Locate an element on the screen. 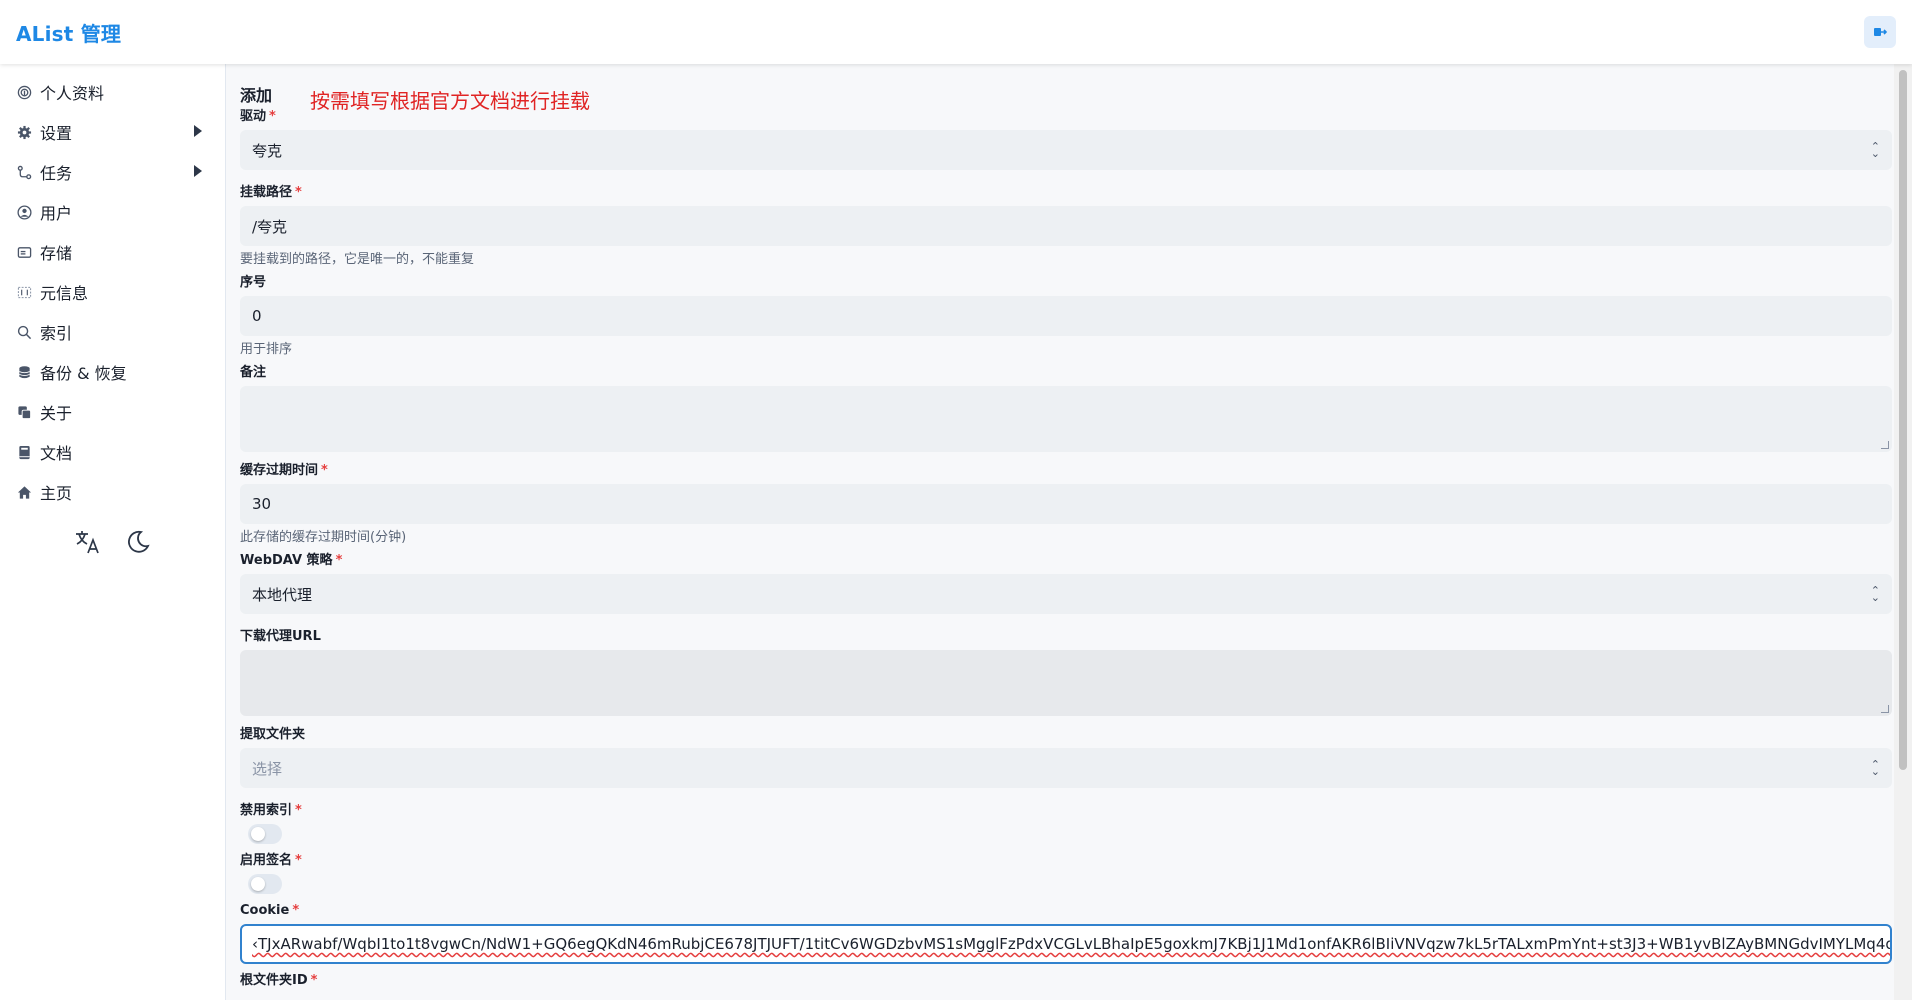  sidebar-item-users: 用户 is located at coordinates (112, 212).